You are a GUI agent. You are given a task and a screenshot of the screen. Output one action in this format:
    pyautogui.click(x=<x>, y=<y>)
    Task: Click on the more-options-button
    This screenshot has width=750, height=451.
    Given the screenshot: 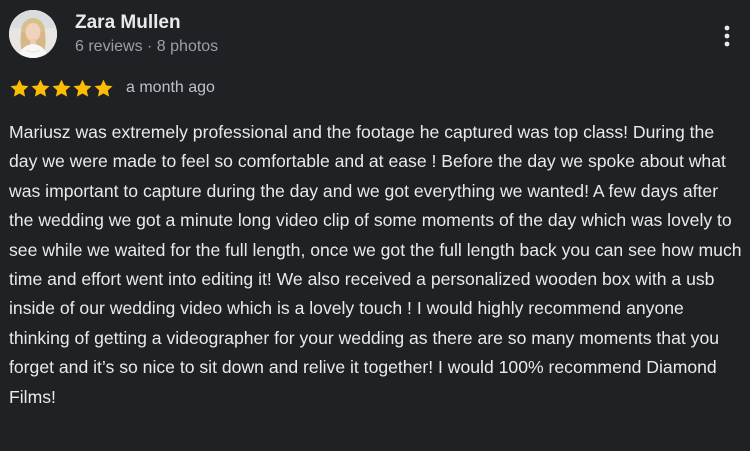 What is the action you would take?
    pyautogui.click(x=727, y=36)
    